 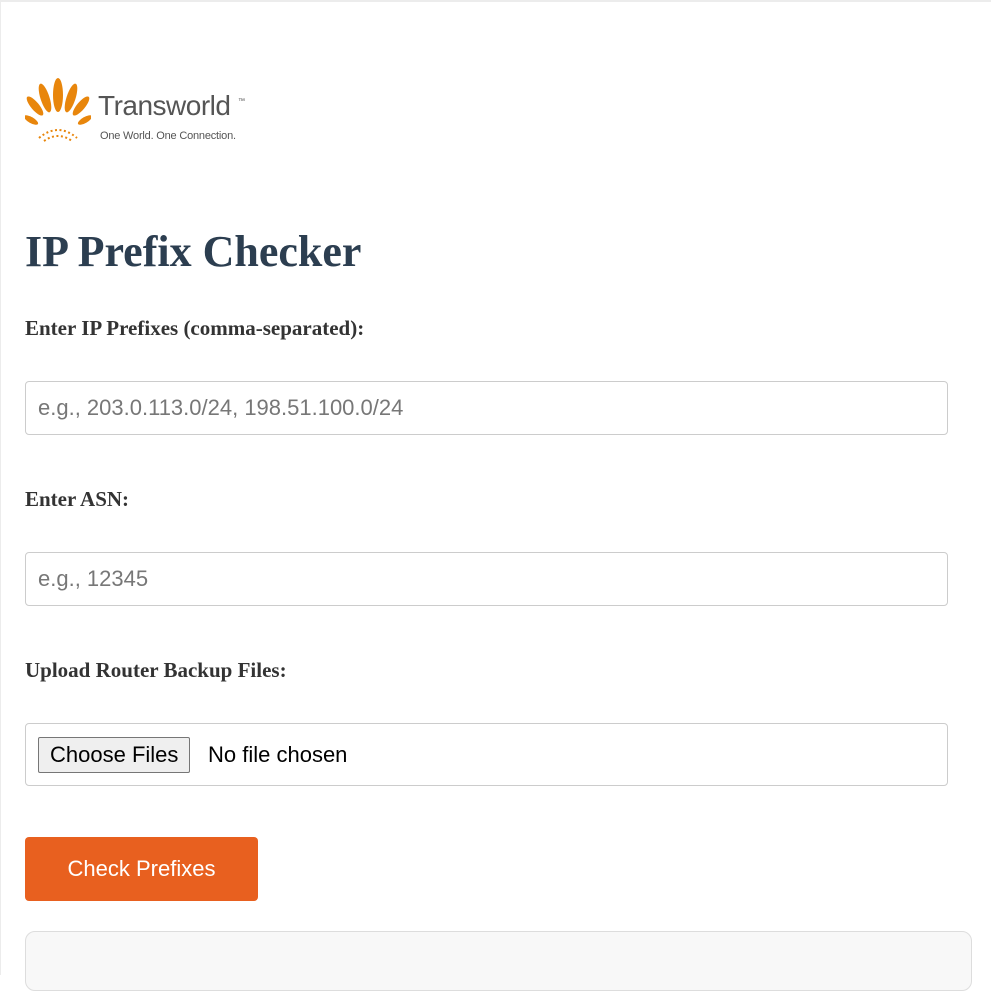 I want to click on results-panel, so click(x=498, y=961).